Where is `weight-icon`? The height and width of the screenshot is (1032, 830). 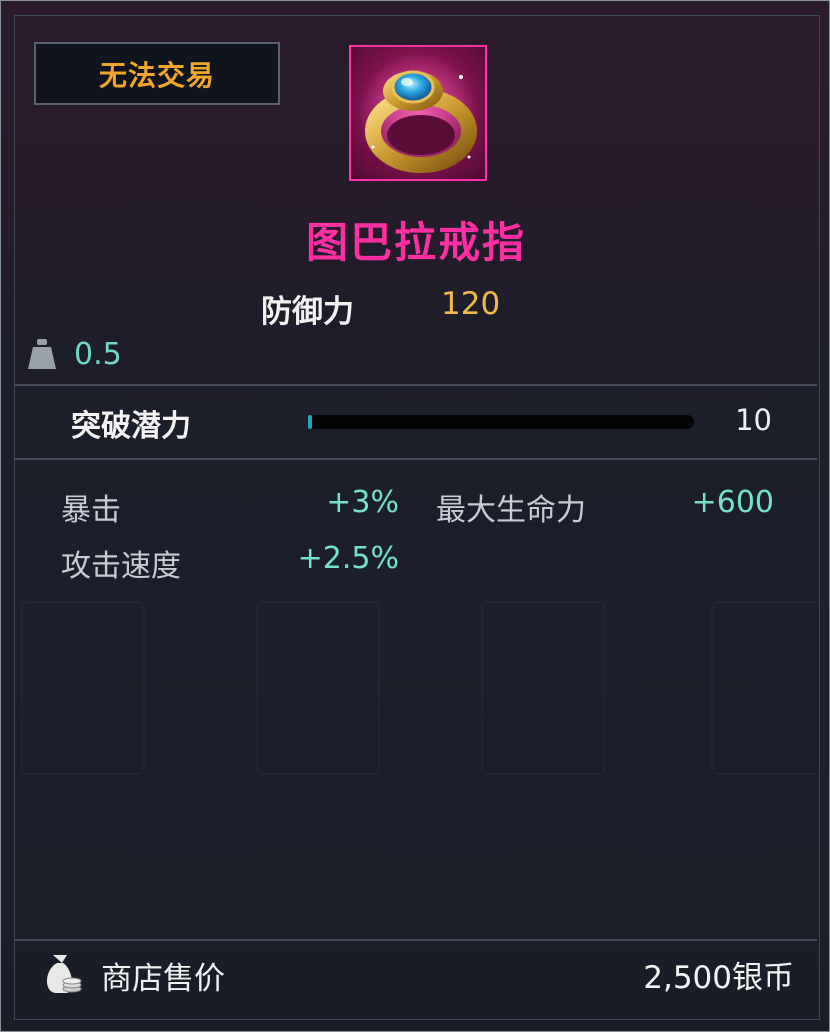 weight-icon is located at coordinates (42, 354).